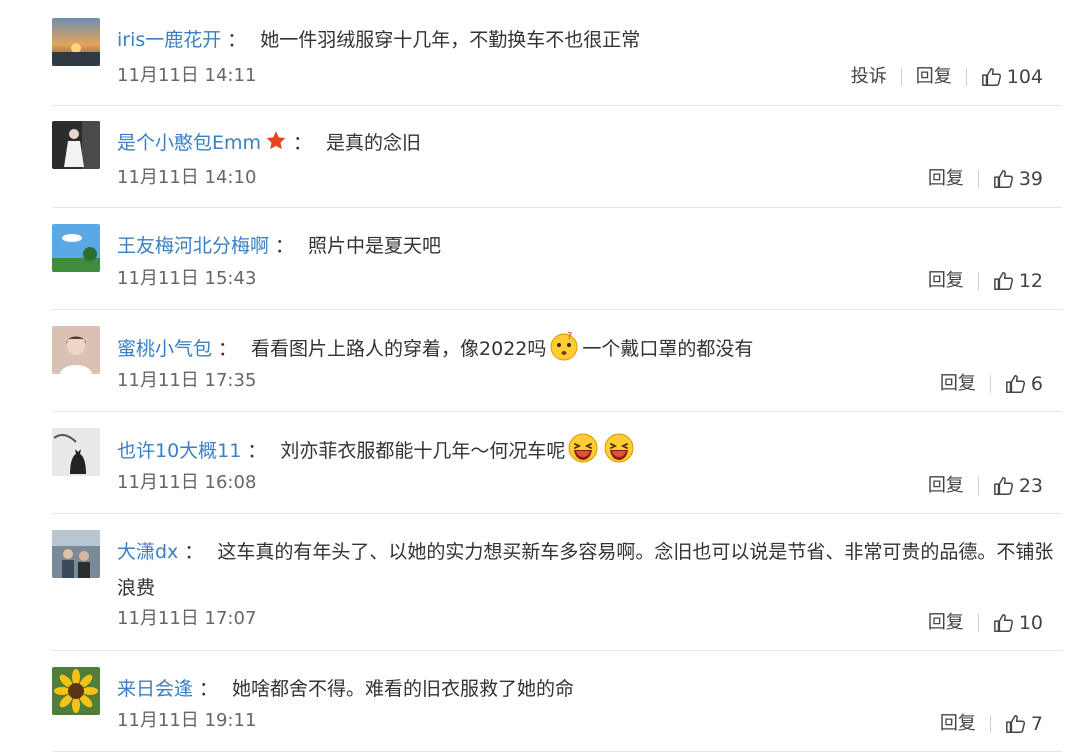 The height and width of the screenshot is (755, 1080). I want to click on like-button: 10, so click(1018, 623).